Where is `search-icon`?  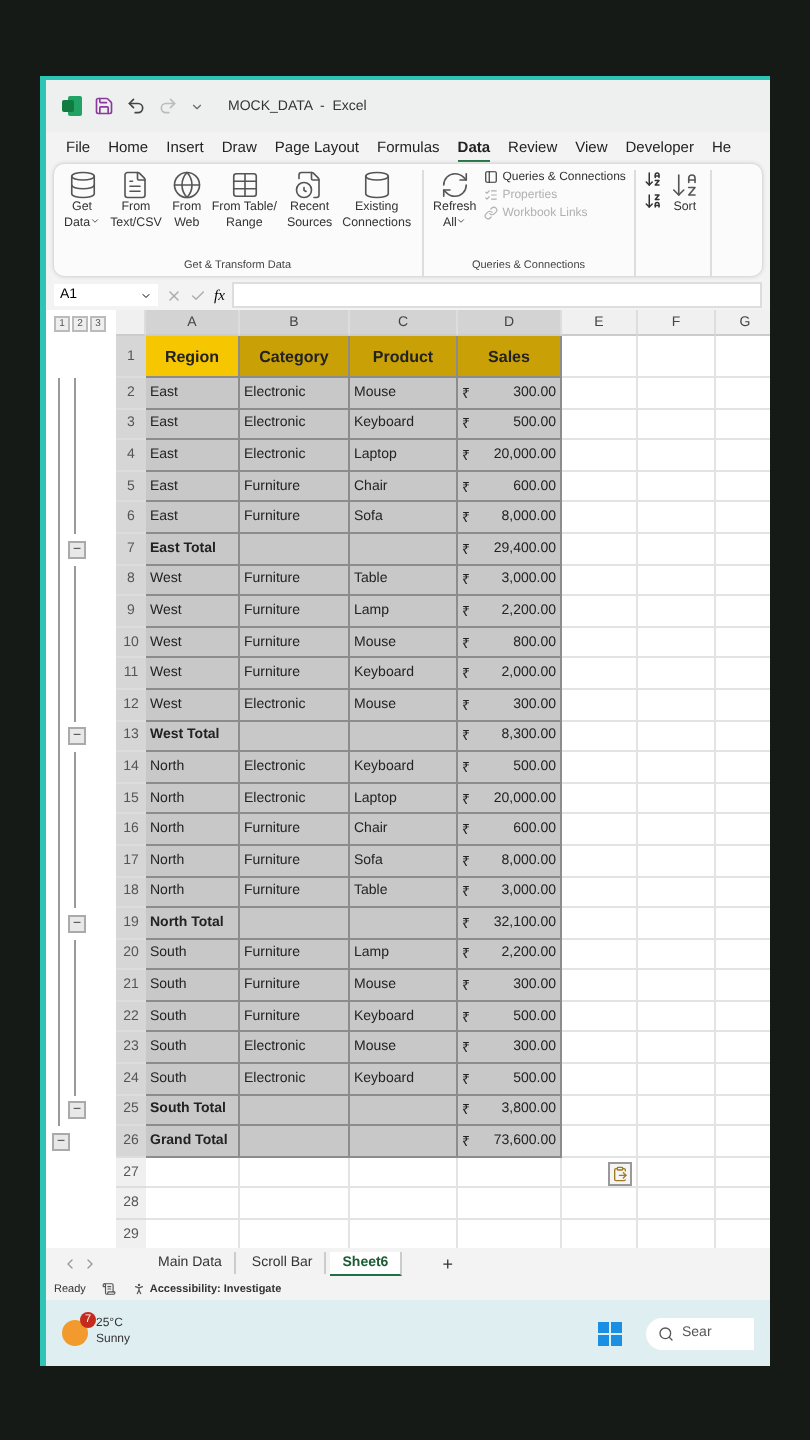
search-icon is located at coordinates (666, 1333).